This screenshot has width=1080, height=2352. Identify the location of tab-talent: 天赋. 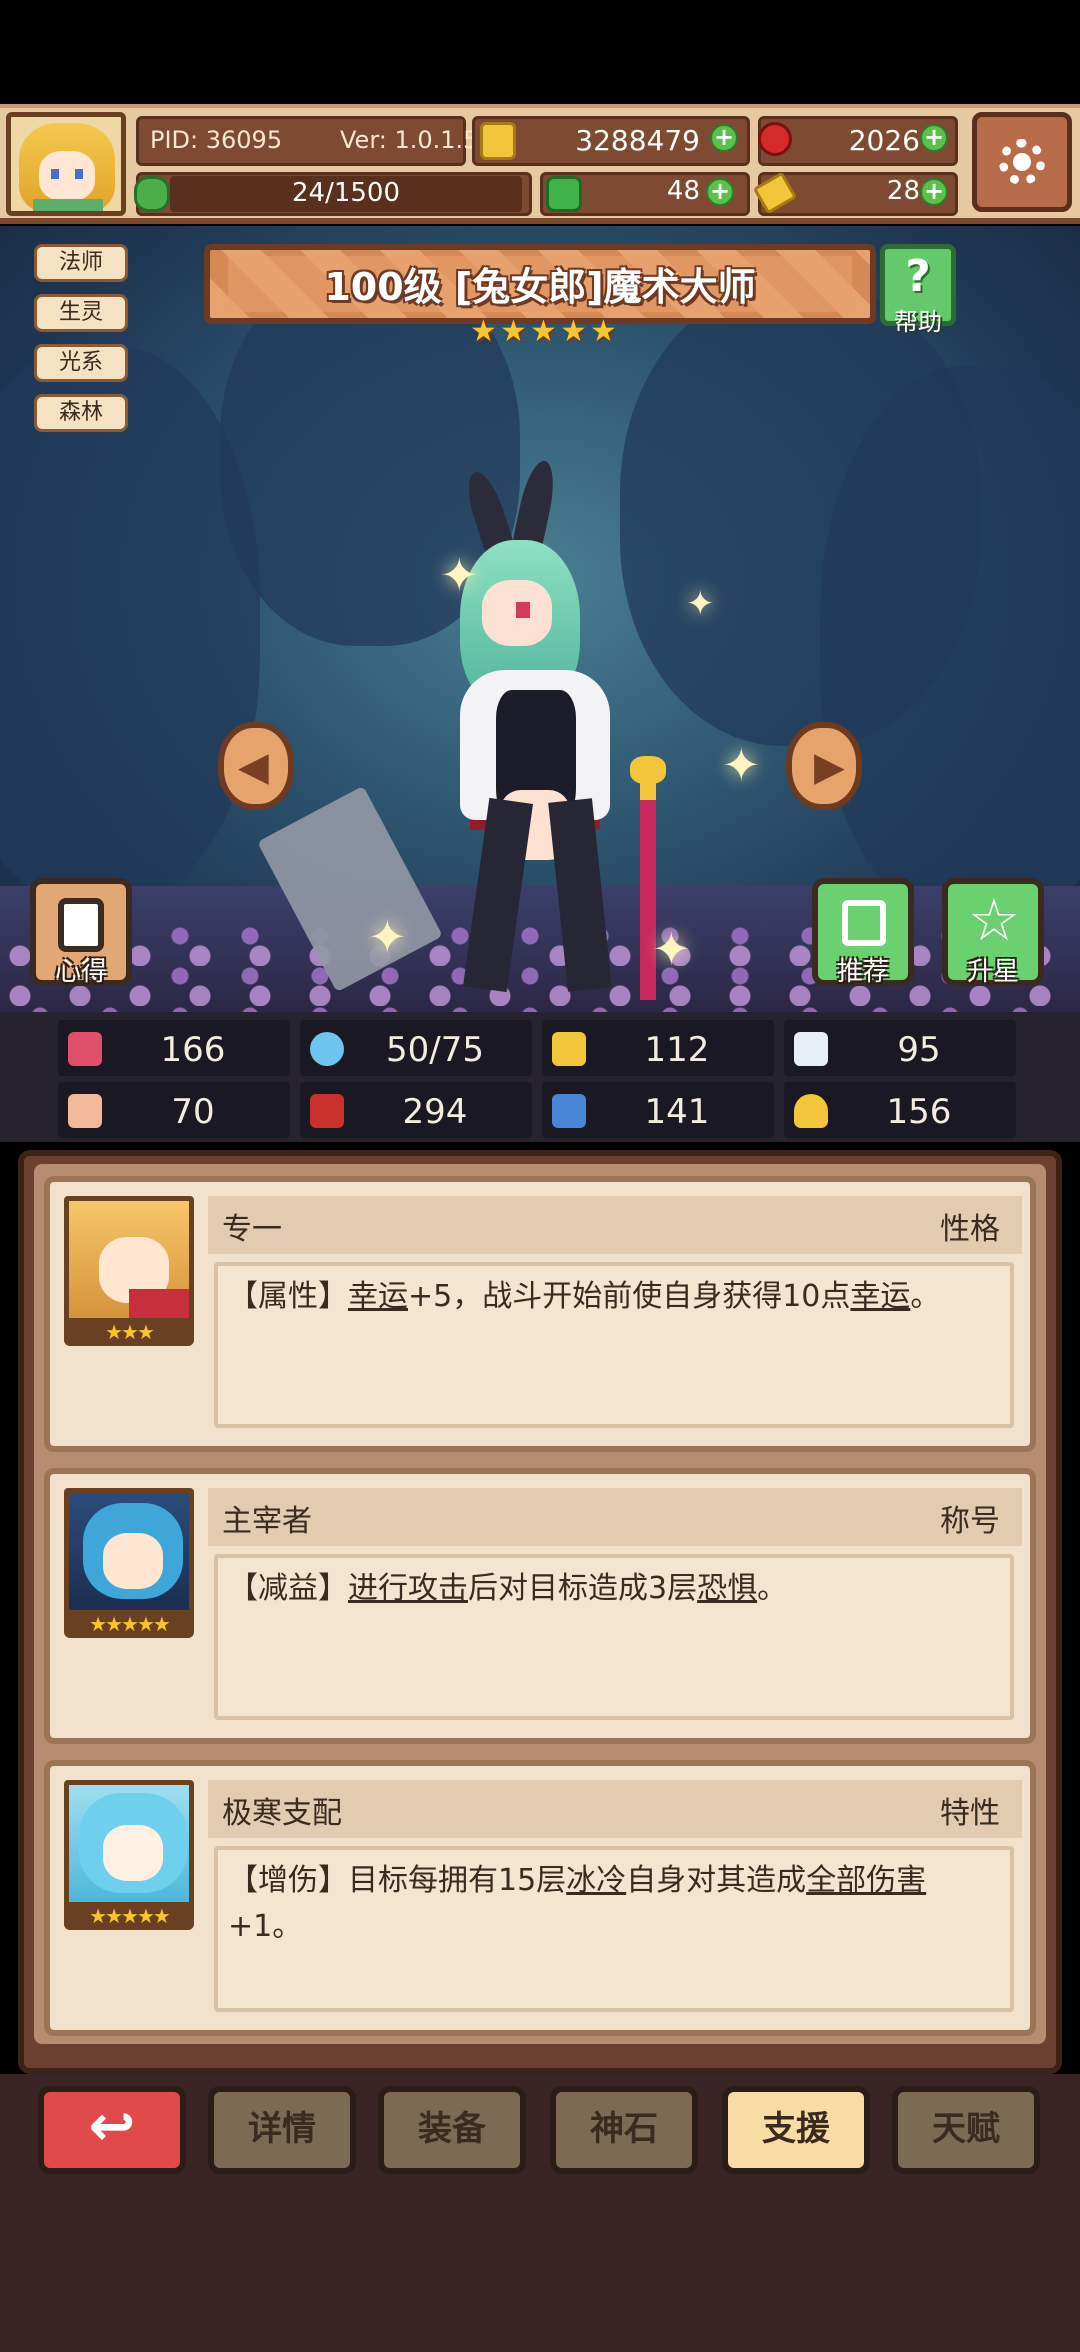
(966, 2130).